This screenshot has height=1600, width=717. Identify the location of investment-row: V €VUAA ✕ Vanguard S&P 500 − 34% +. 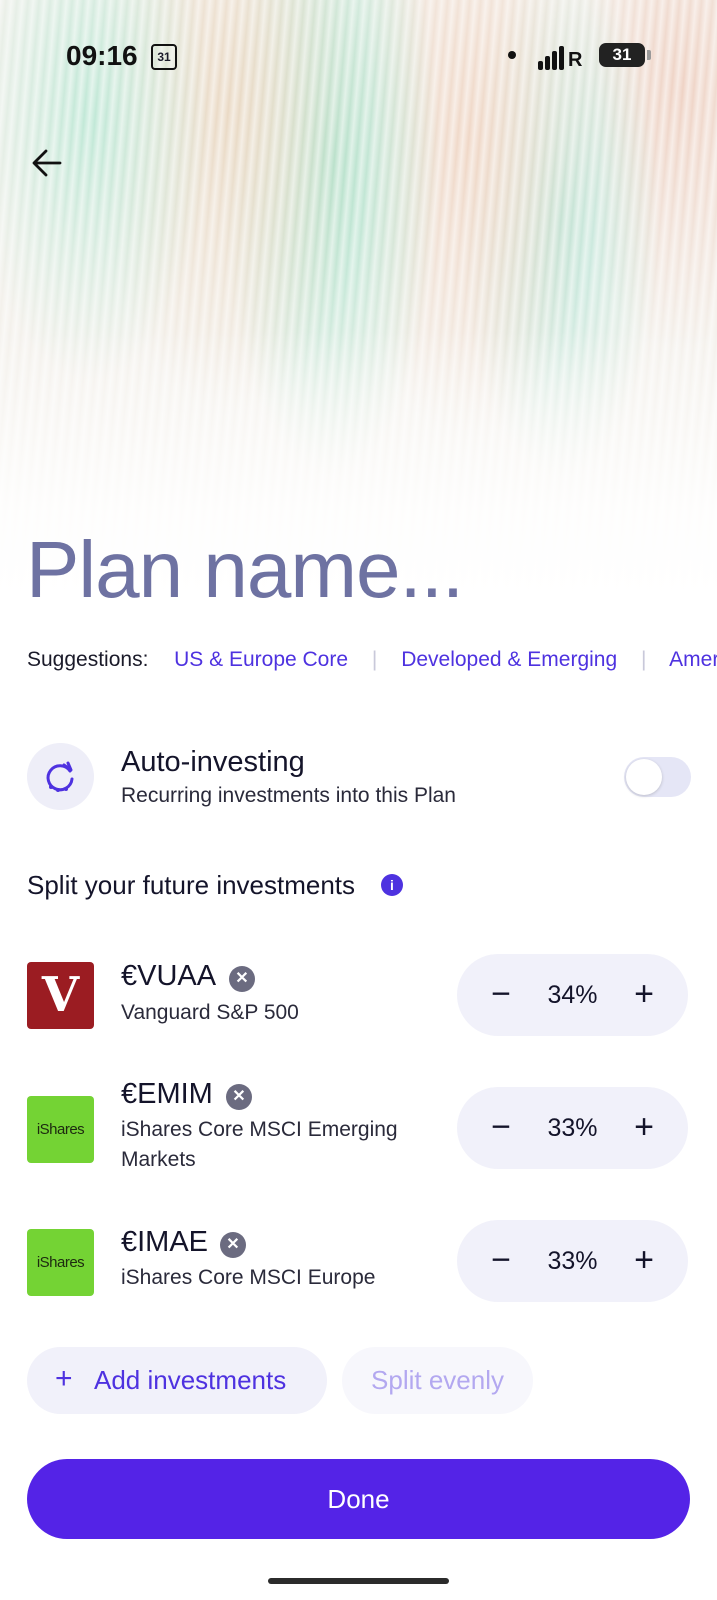
(358, 995).